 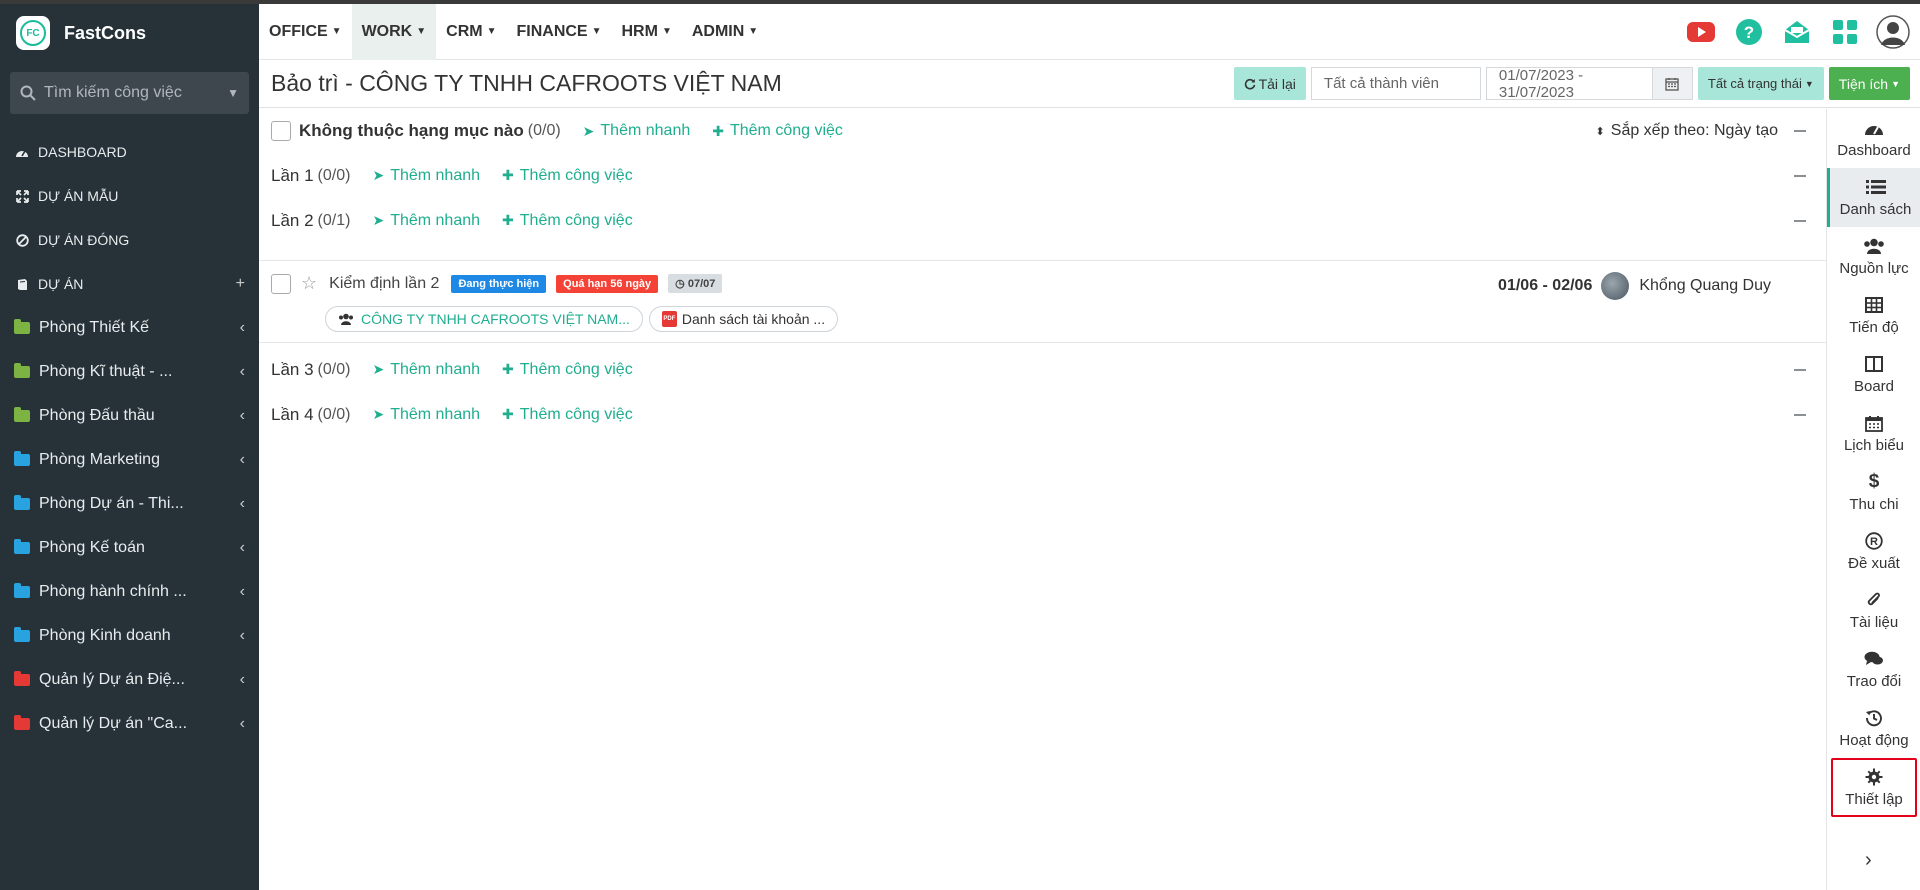 What do you see at coordinates (1873, 374) in the screenshot?
I see `rail-item-board: Board` at bounding box center [1873, 374].